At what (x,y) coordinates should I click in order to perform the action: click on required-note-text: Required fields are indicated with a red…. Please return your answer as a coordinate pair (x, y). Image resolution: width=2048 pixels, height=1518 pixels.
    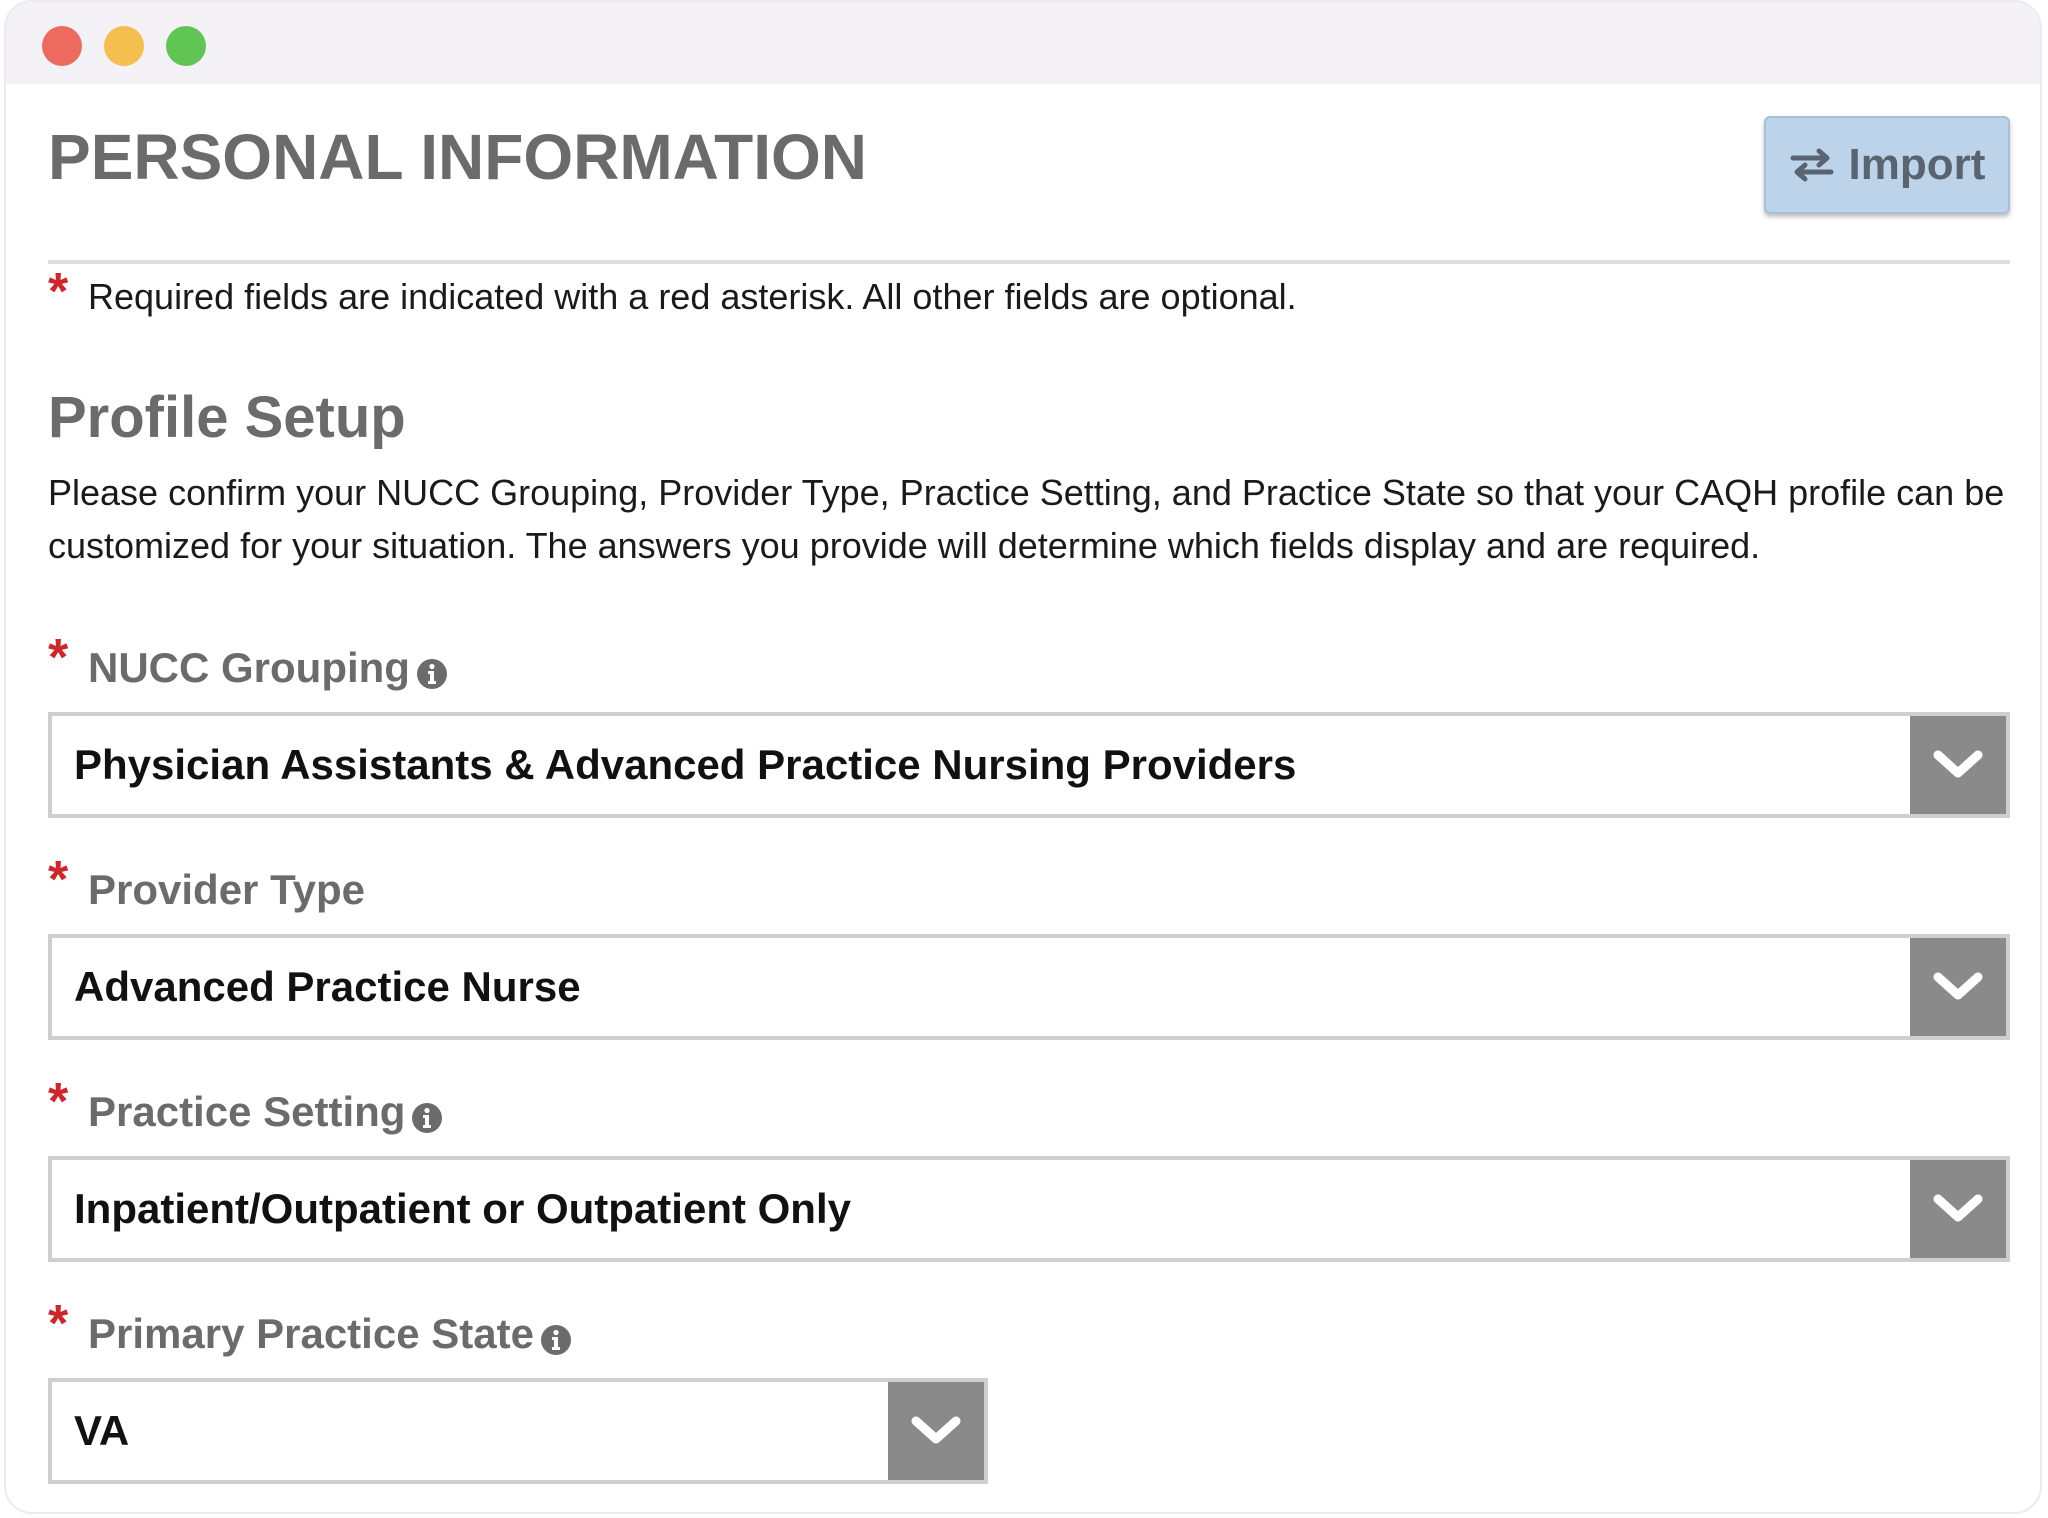
    Looking at the image, I should click on (692, 296).